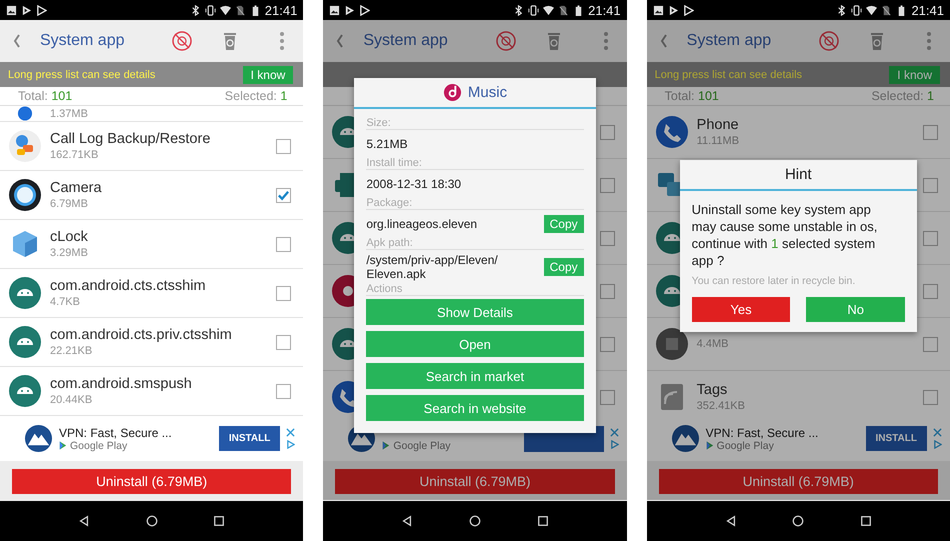 The width and height of the screenshot is (950, 541). Describe the element at coordinates (25, 146) in the screenshot. I see `app-icon` at that location.